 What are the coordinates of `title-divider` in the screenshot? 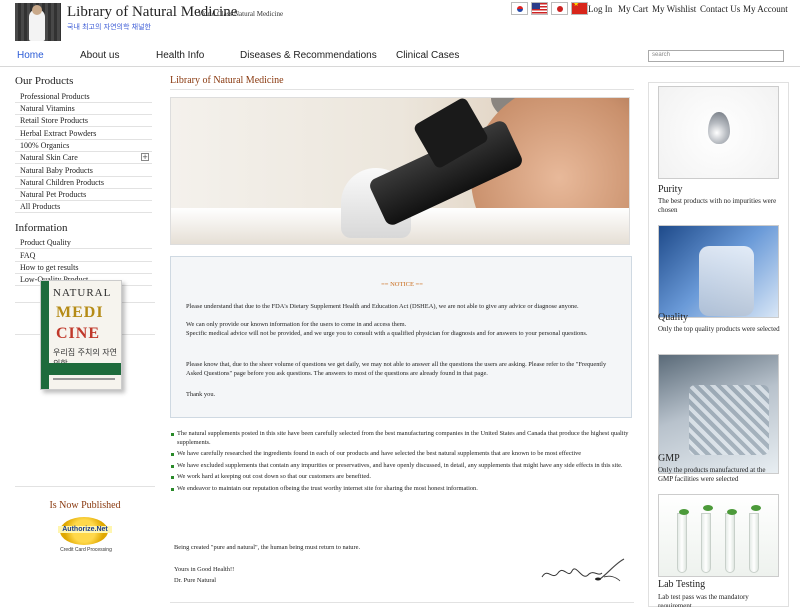 It's located at (402, 89).